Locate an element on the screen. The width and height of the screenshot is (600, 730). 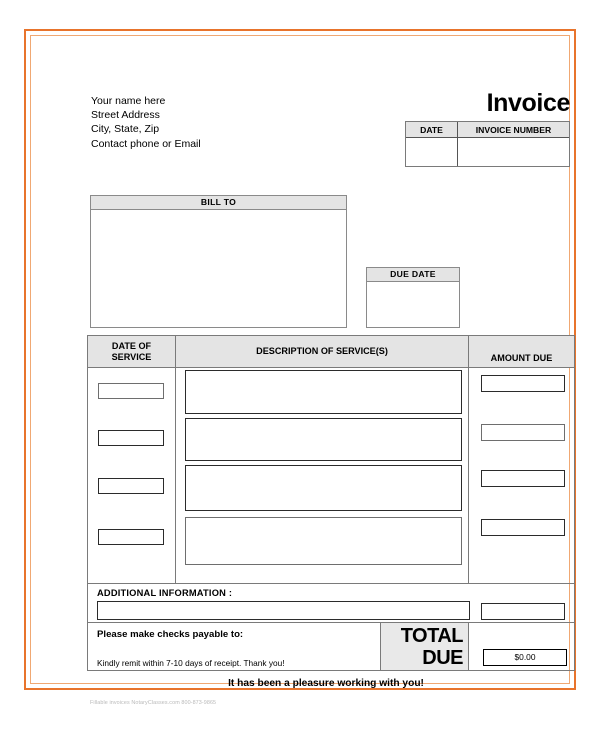
amount-due-column is located at coordinates (521, 476).